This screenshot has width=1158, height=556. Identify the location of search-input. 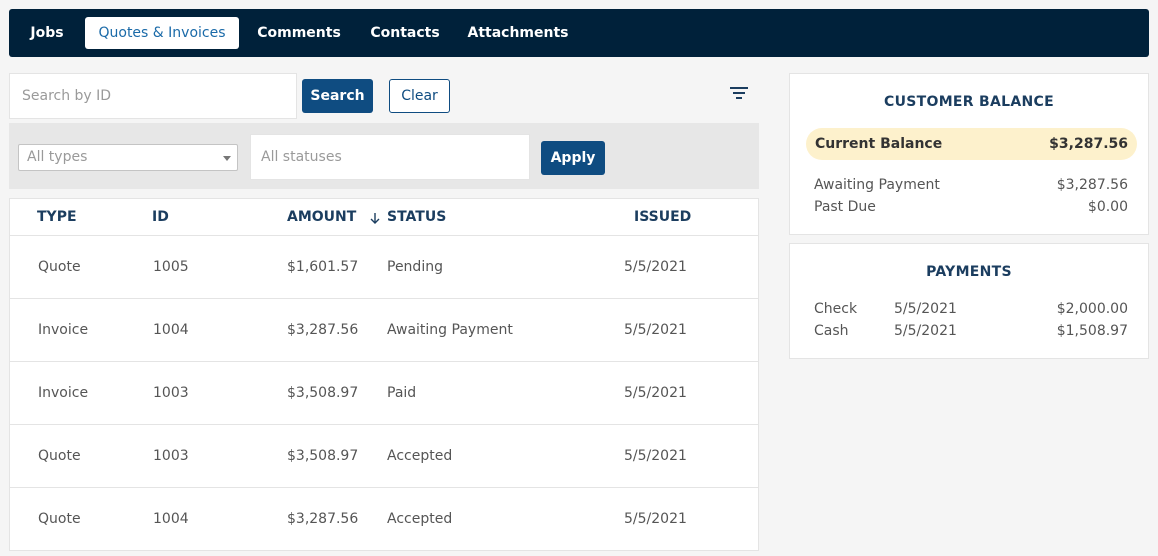
(153, 96).